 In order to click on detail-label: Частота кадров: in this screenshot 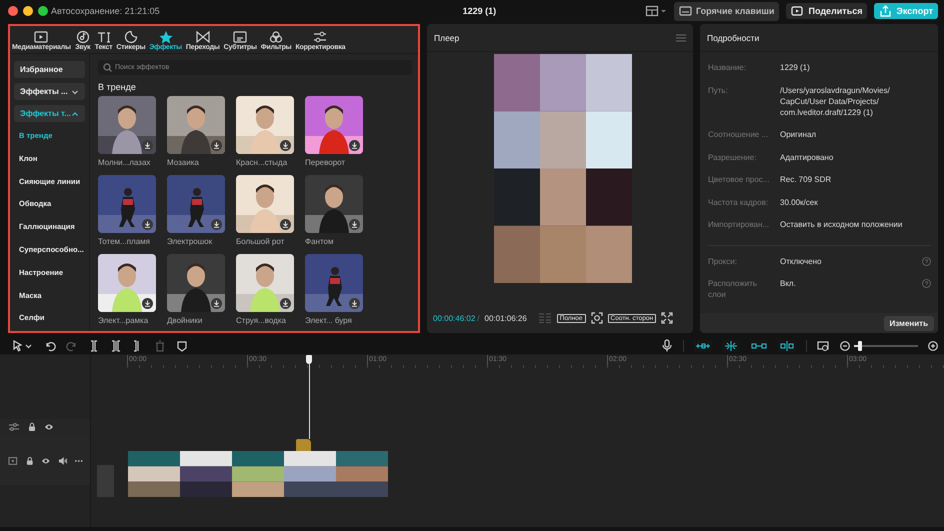, I will do `click(739, 202)`.